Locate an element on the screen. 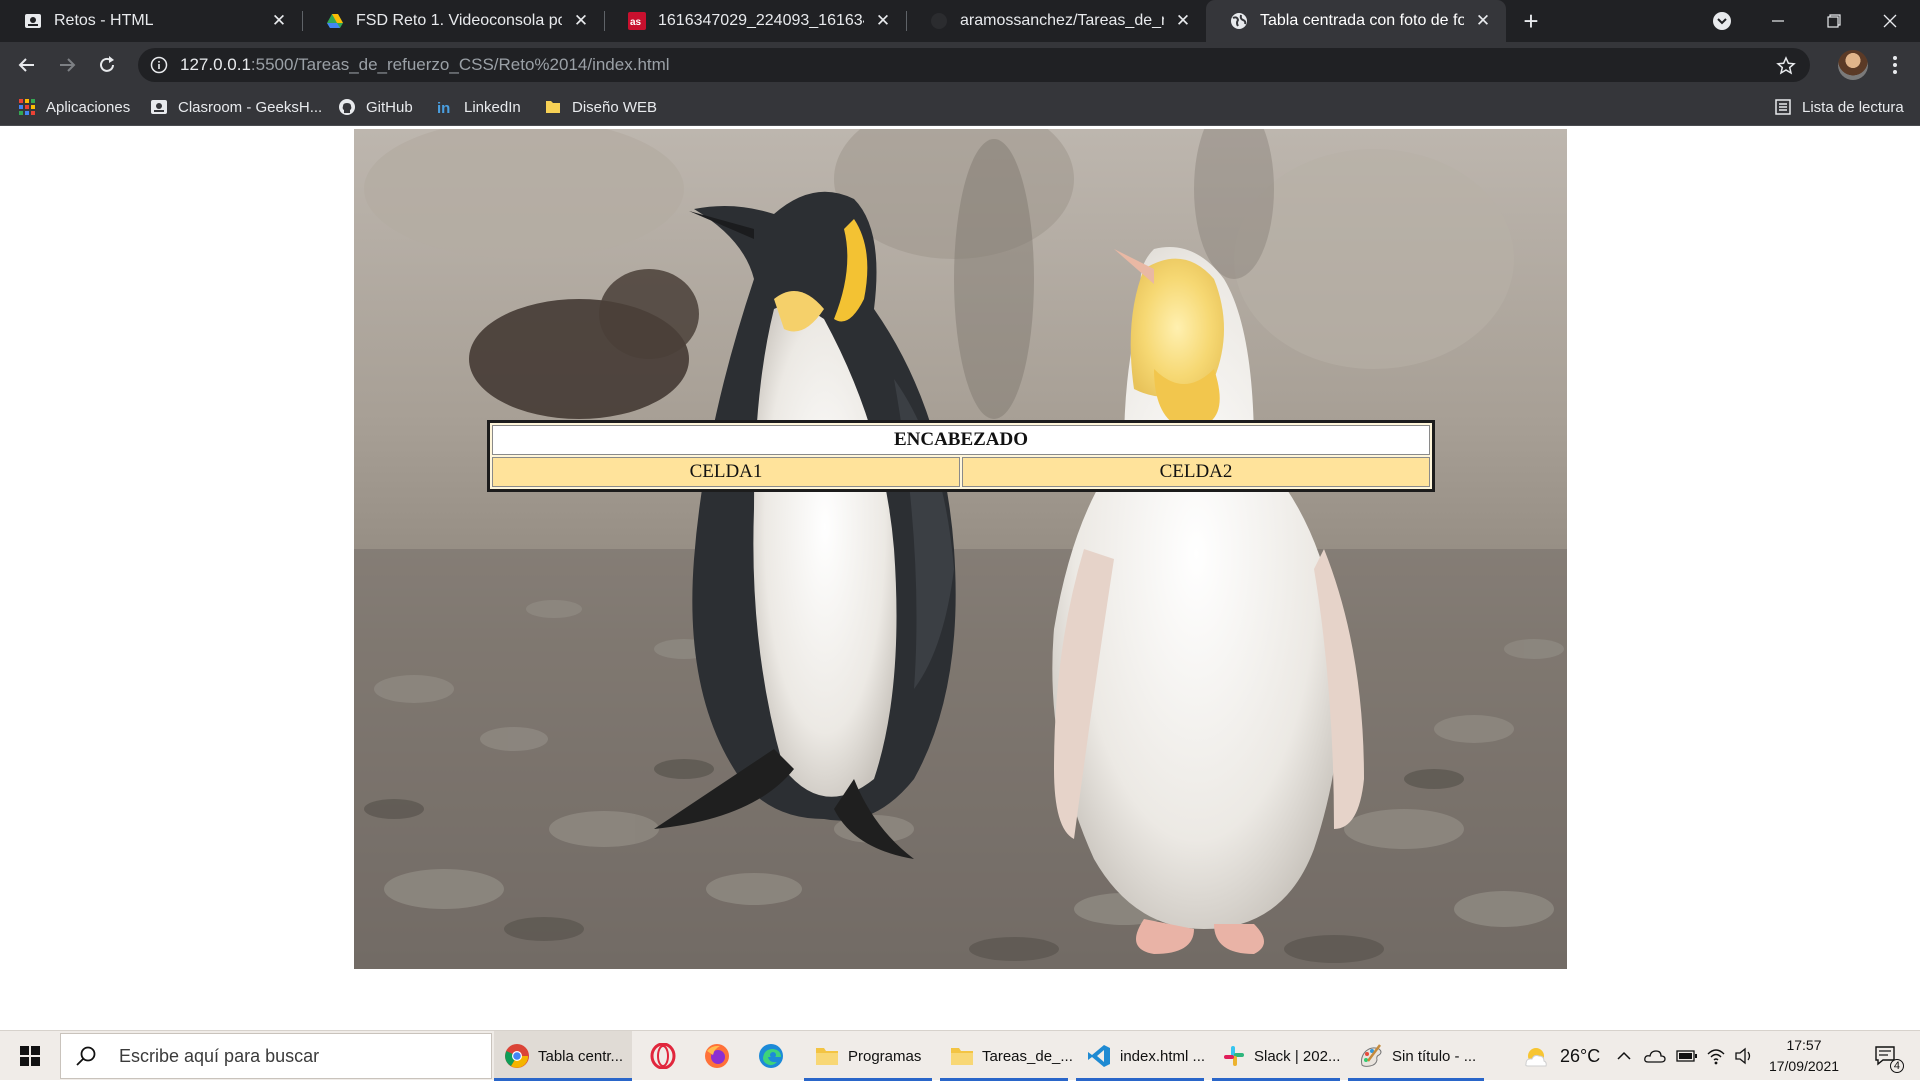 This screenshot has height=1081, width=1920. taskbar-app-label: Programas is located at coordinates (885, 1056).